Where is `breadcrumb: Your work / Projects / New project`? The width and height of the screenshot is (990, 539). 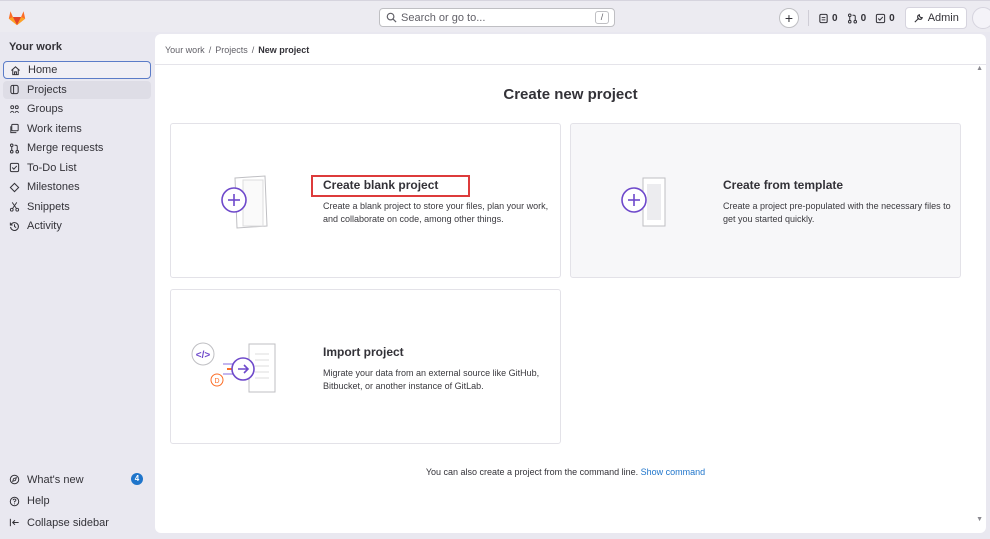 breadcrumb: Your work / Projects / New project is located at coordinates (237, 50).